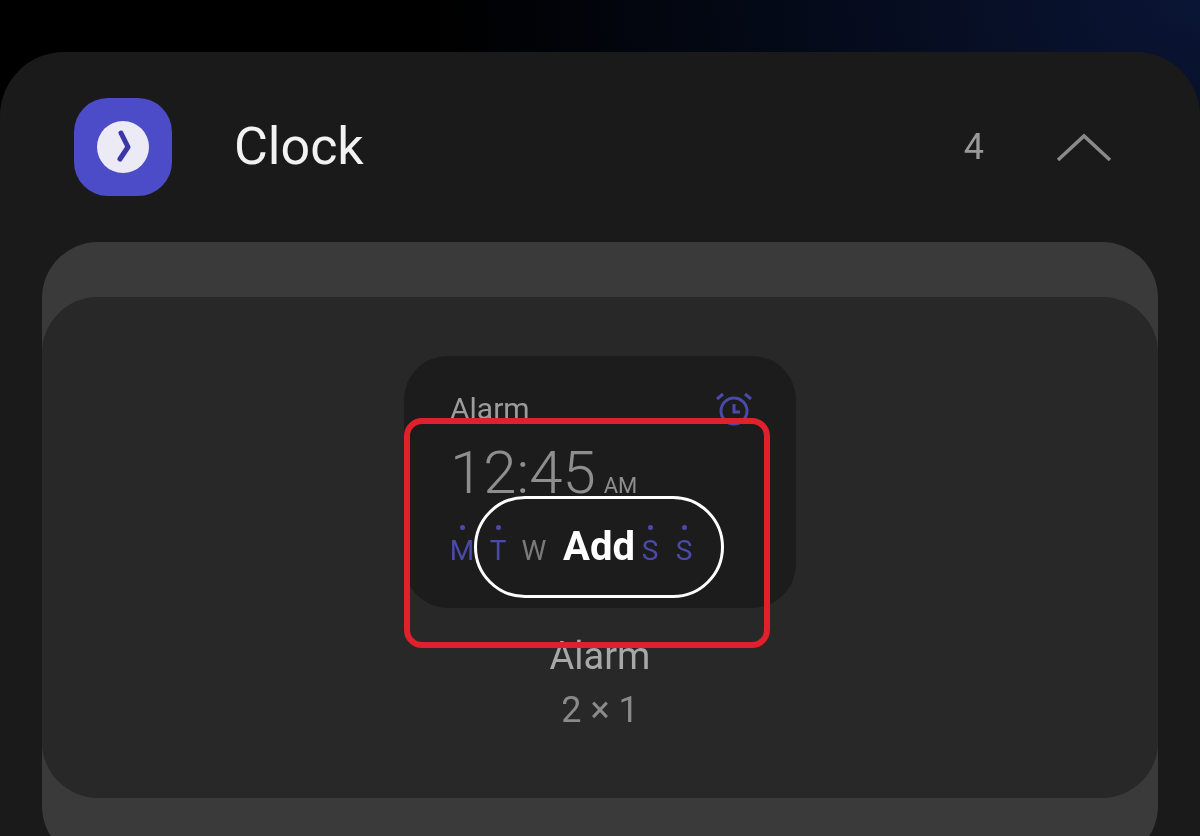 The width and height of the screenshot is (1200, 836). What do you see at coordinates (462, 551) in the screenshot?
I see `weekday-label: M` at bounding box center [462, 551].